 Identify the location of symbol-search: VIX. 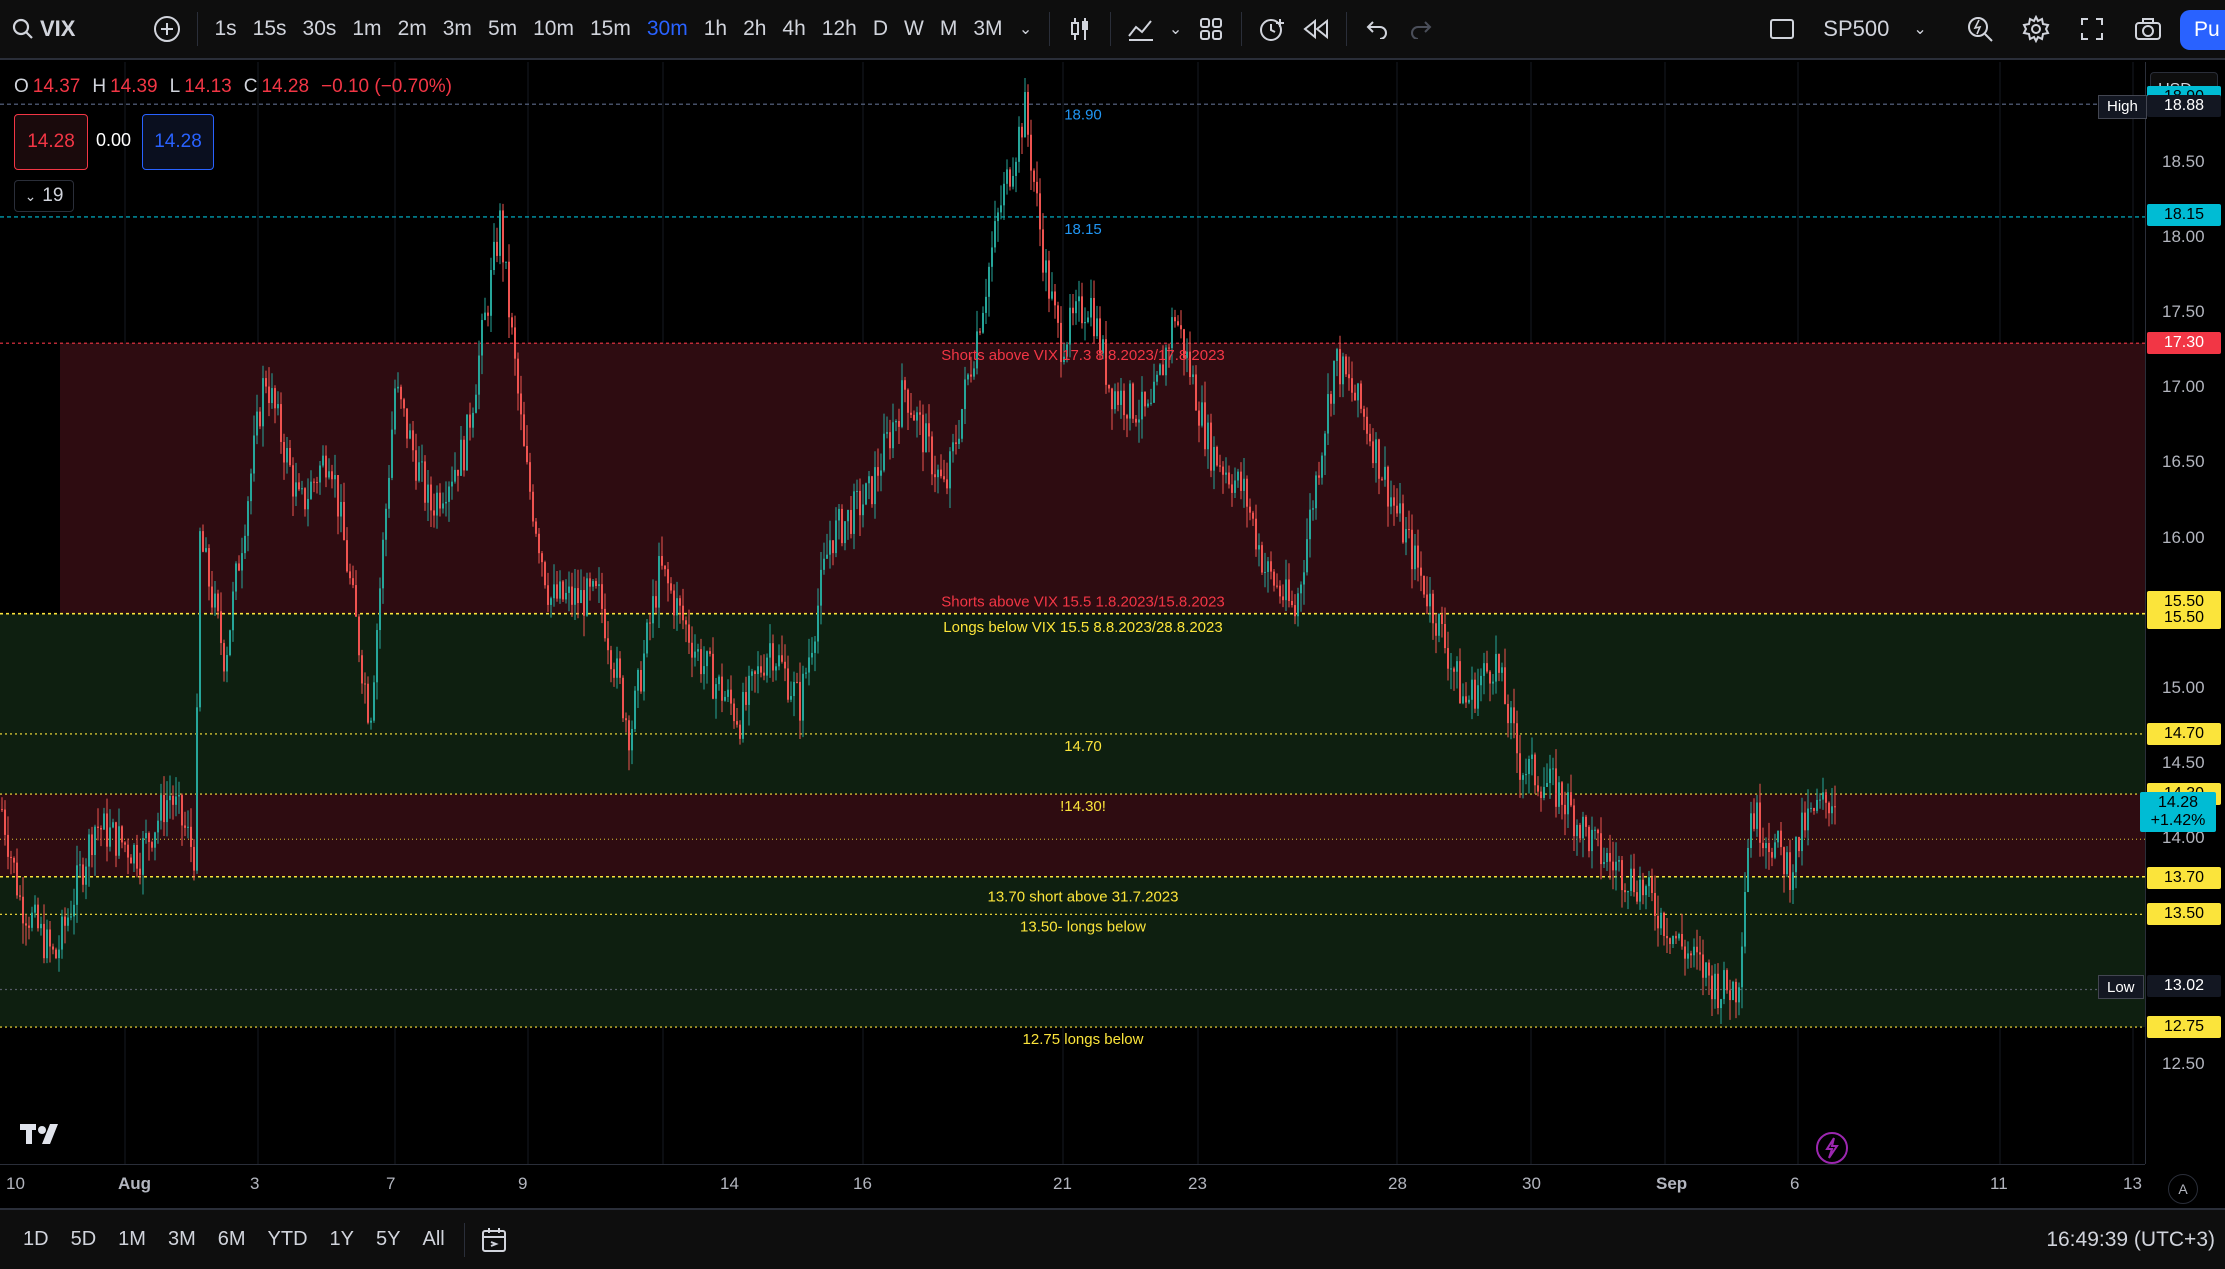
(42, 29).